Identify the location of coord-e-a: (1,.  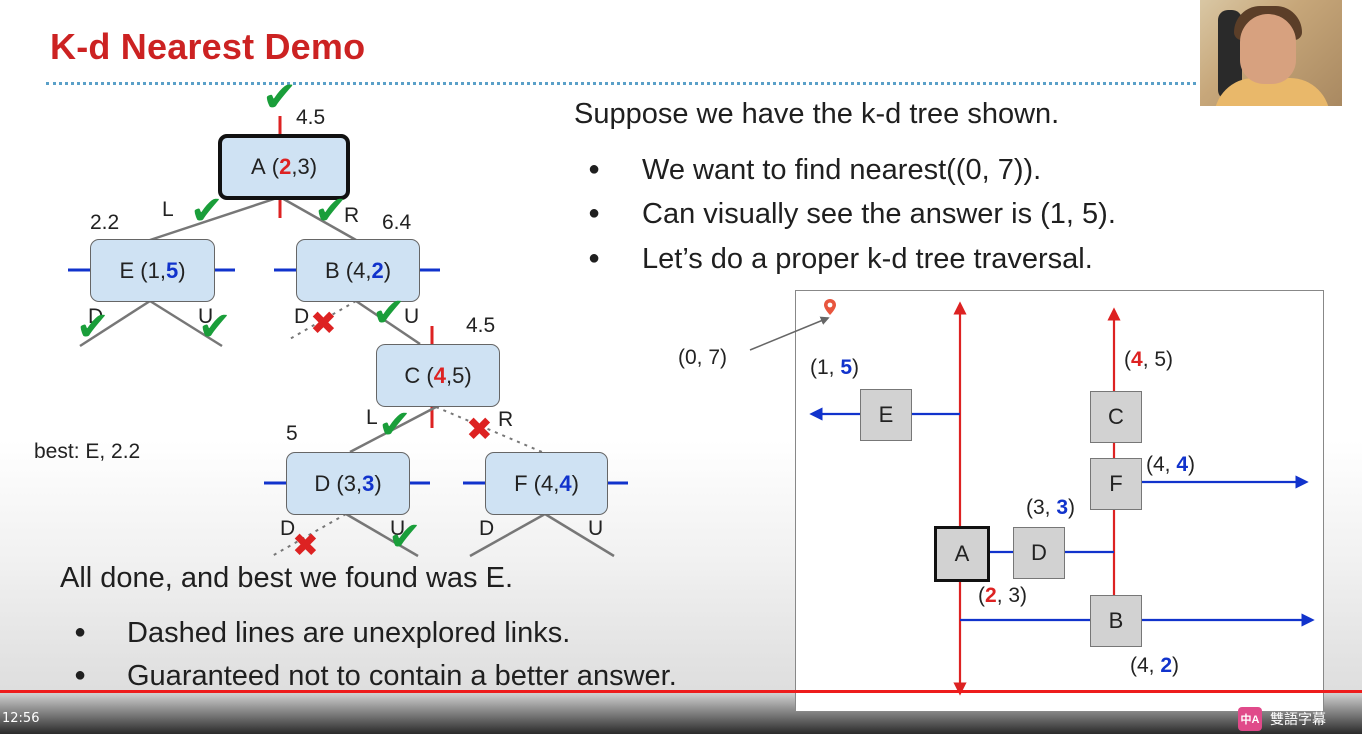
(825, 367).